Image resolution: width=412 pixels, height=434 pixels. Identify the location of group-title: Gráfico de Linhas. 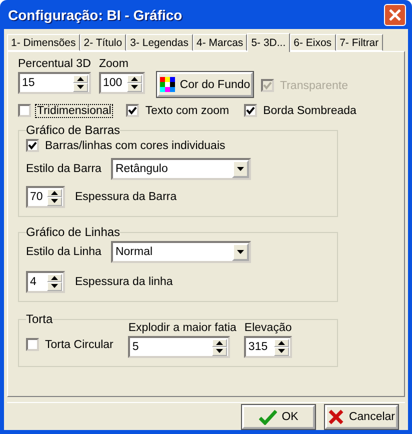
(73, 232).